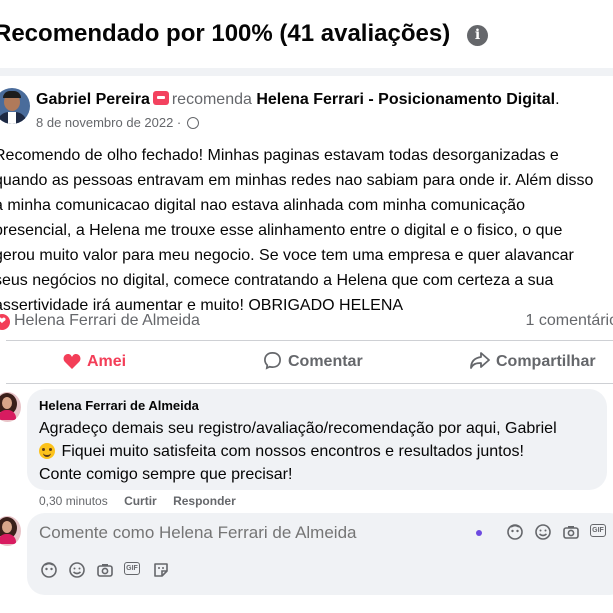  What do you see at coordinates (204, 501) in the screenshot?
I see `reply-comment-button: Responder` at bounding box center [204, 501].